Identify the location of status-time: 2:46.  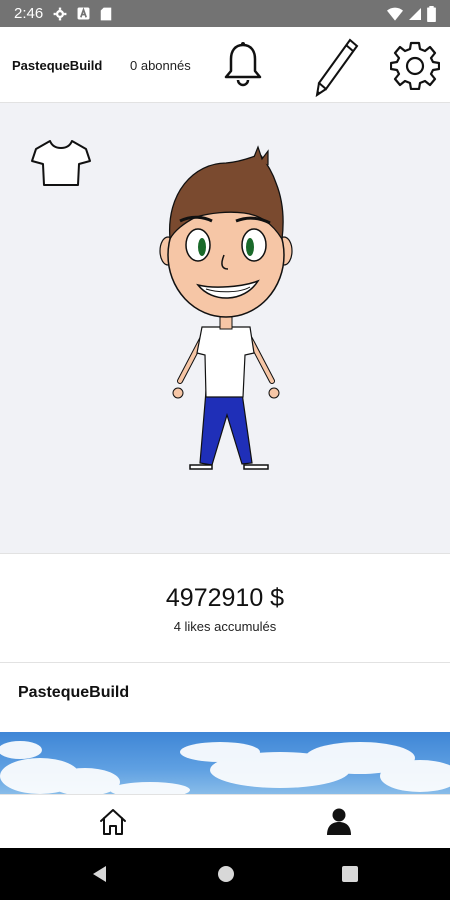
(29, 13).